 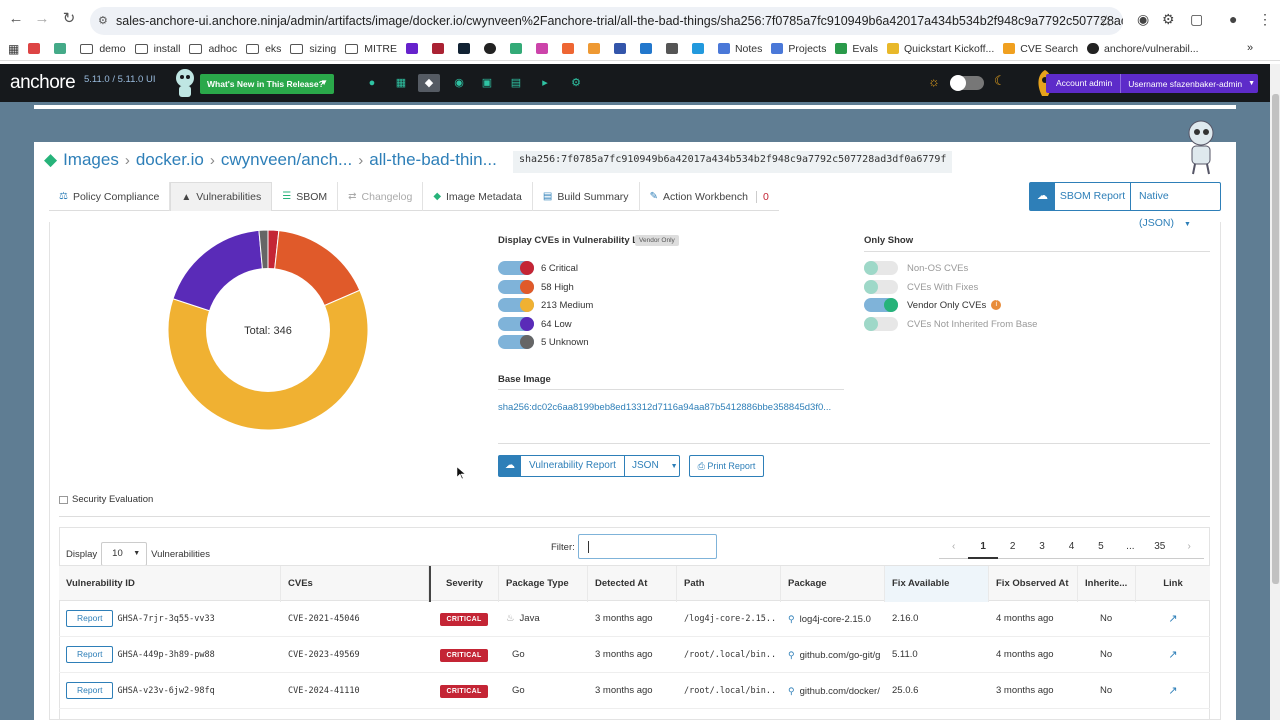 I want to click on bookmark-adhoc: adhoc, so click(x=213, y=49).